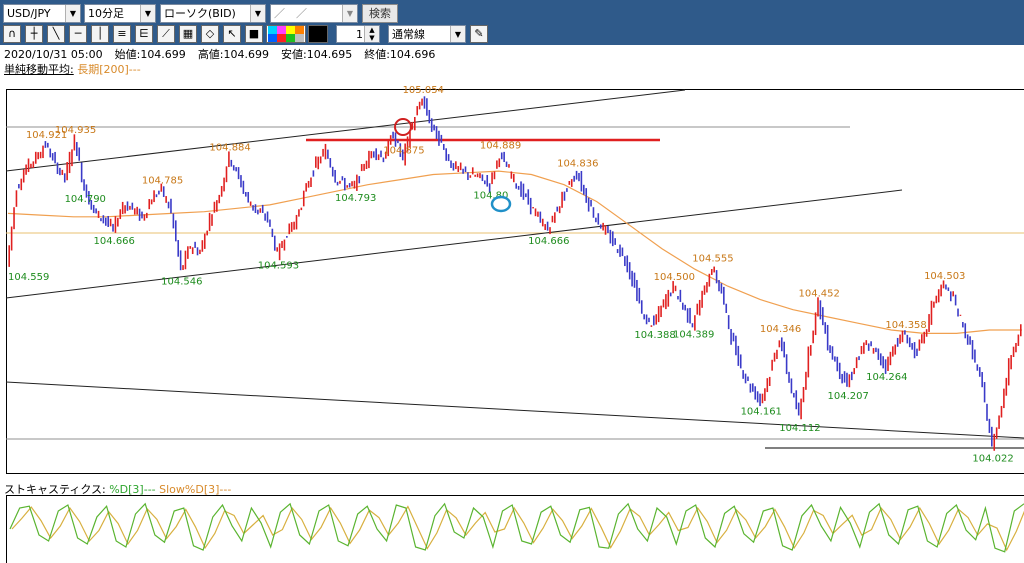 Image resolution: width=1024 pixels, height=563 pixels. Describe the element at coordinates (290, 38) in the screenshot. I see `swatch-green` at that location.